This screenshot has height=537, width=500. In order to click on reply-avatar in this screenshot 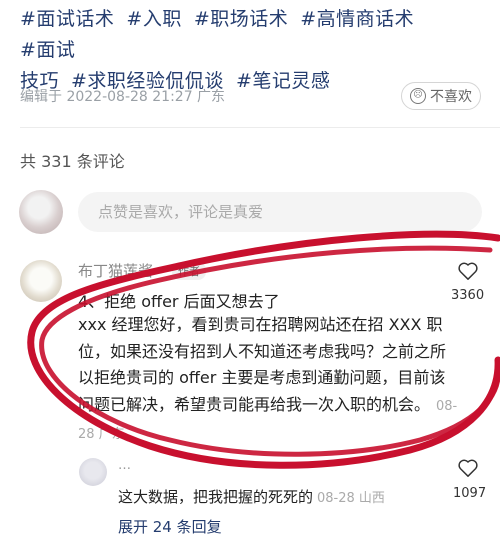, I will do `click(93, 472)`.